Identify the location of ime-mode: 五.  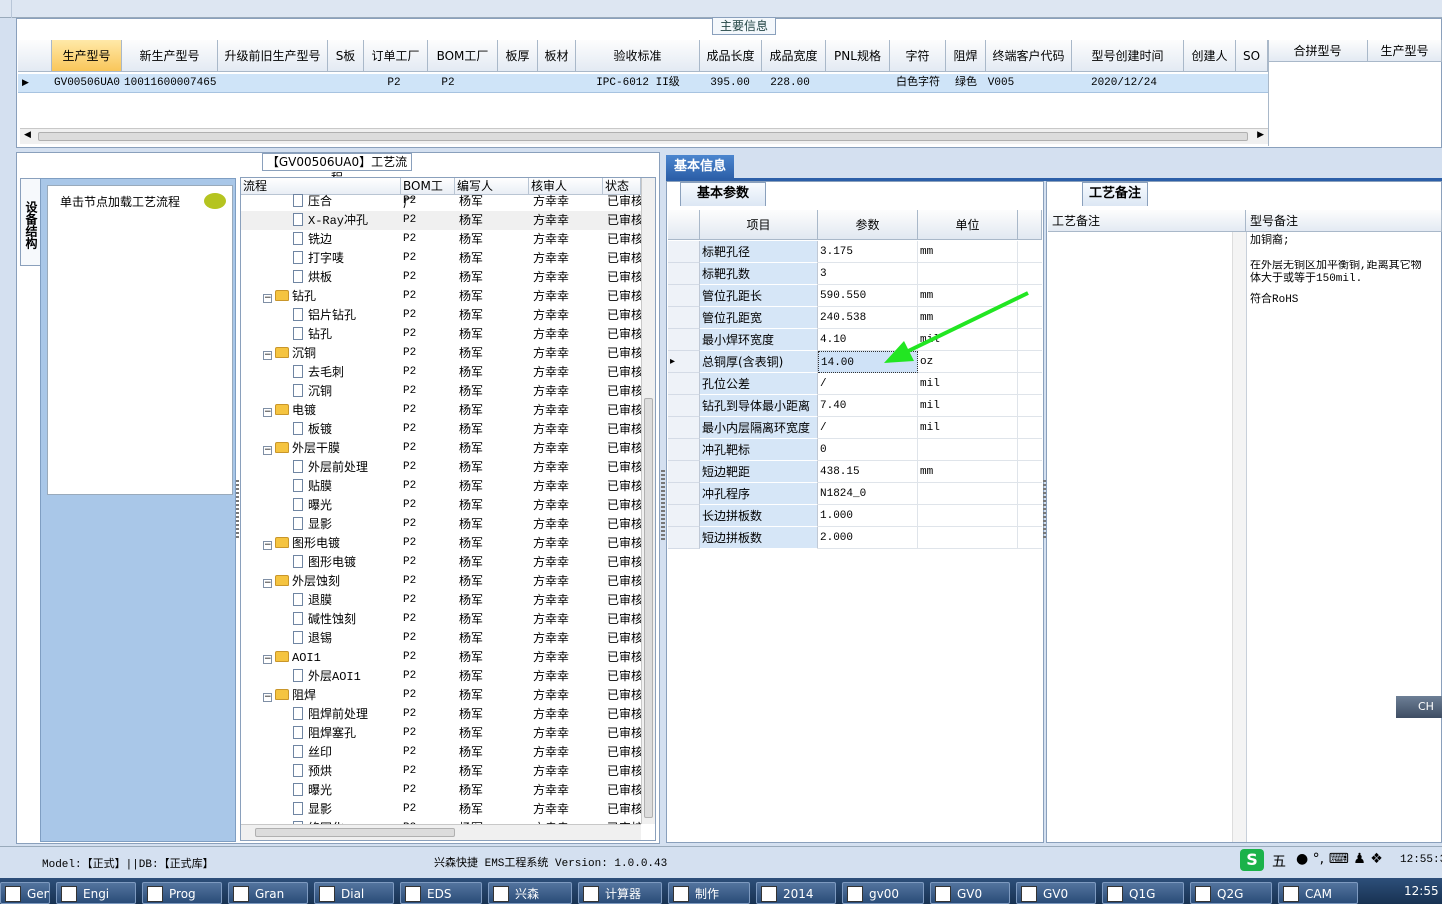
(1279, 861).